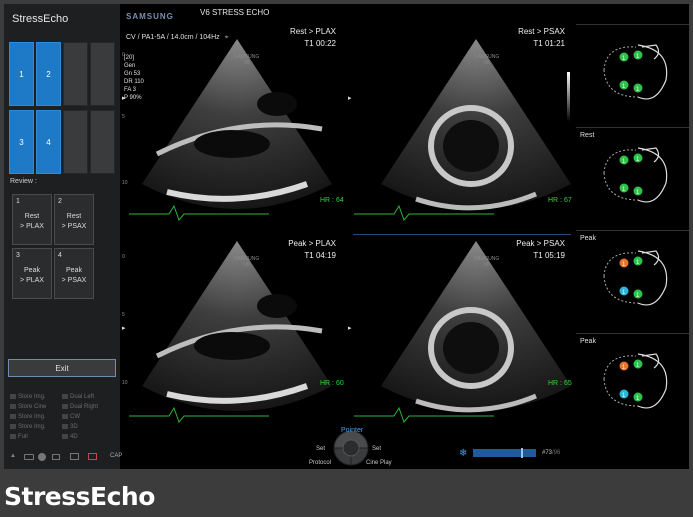 The image size is (693, 517). I want to click on protocol-label: Protocol, so click(320, 463).